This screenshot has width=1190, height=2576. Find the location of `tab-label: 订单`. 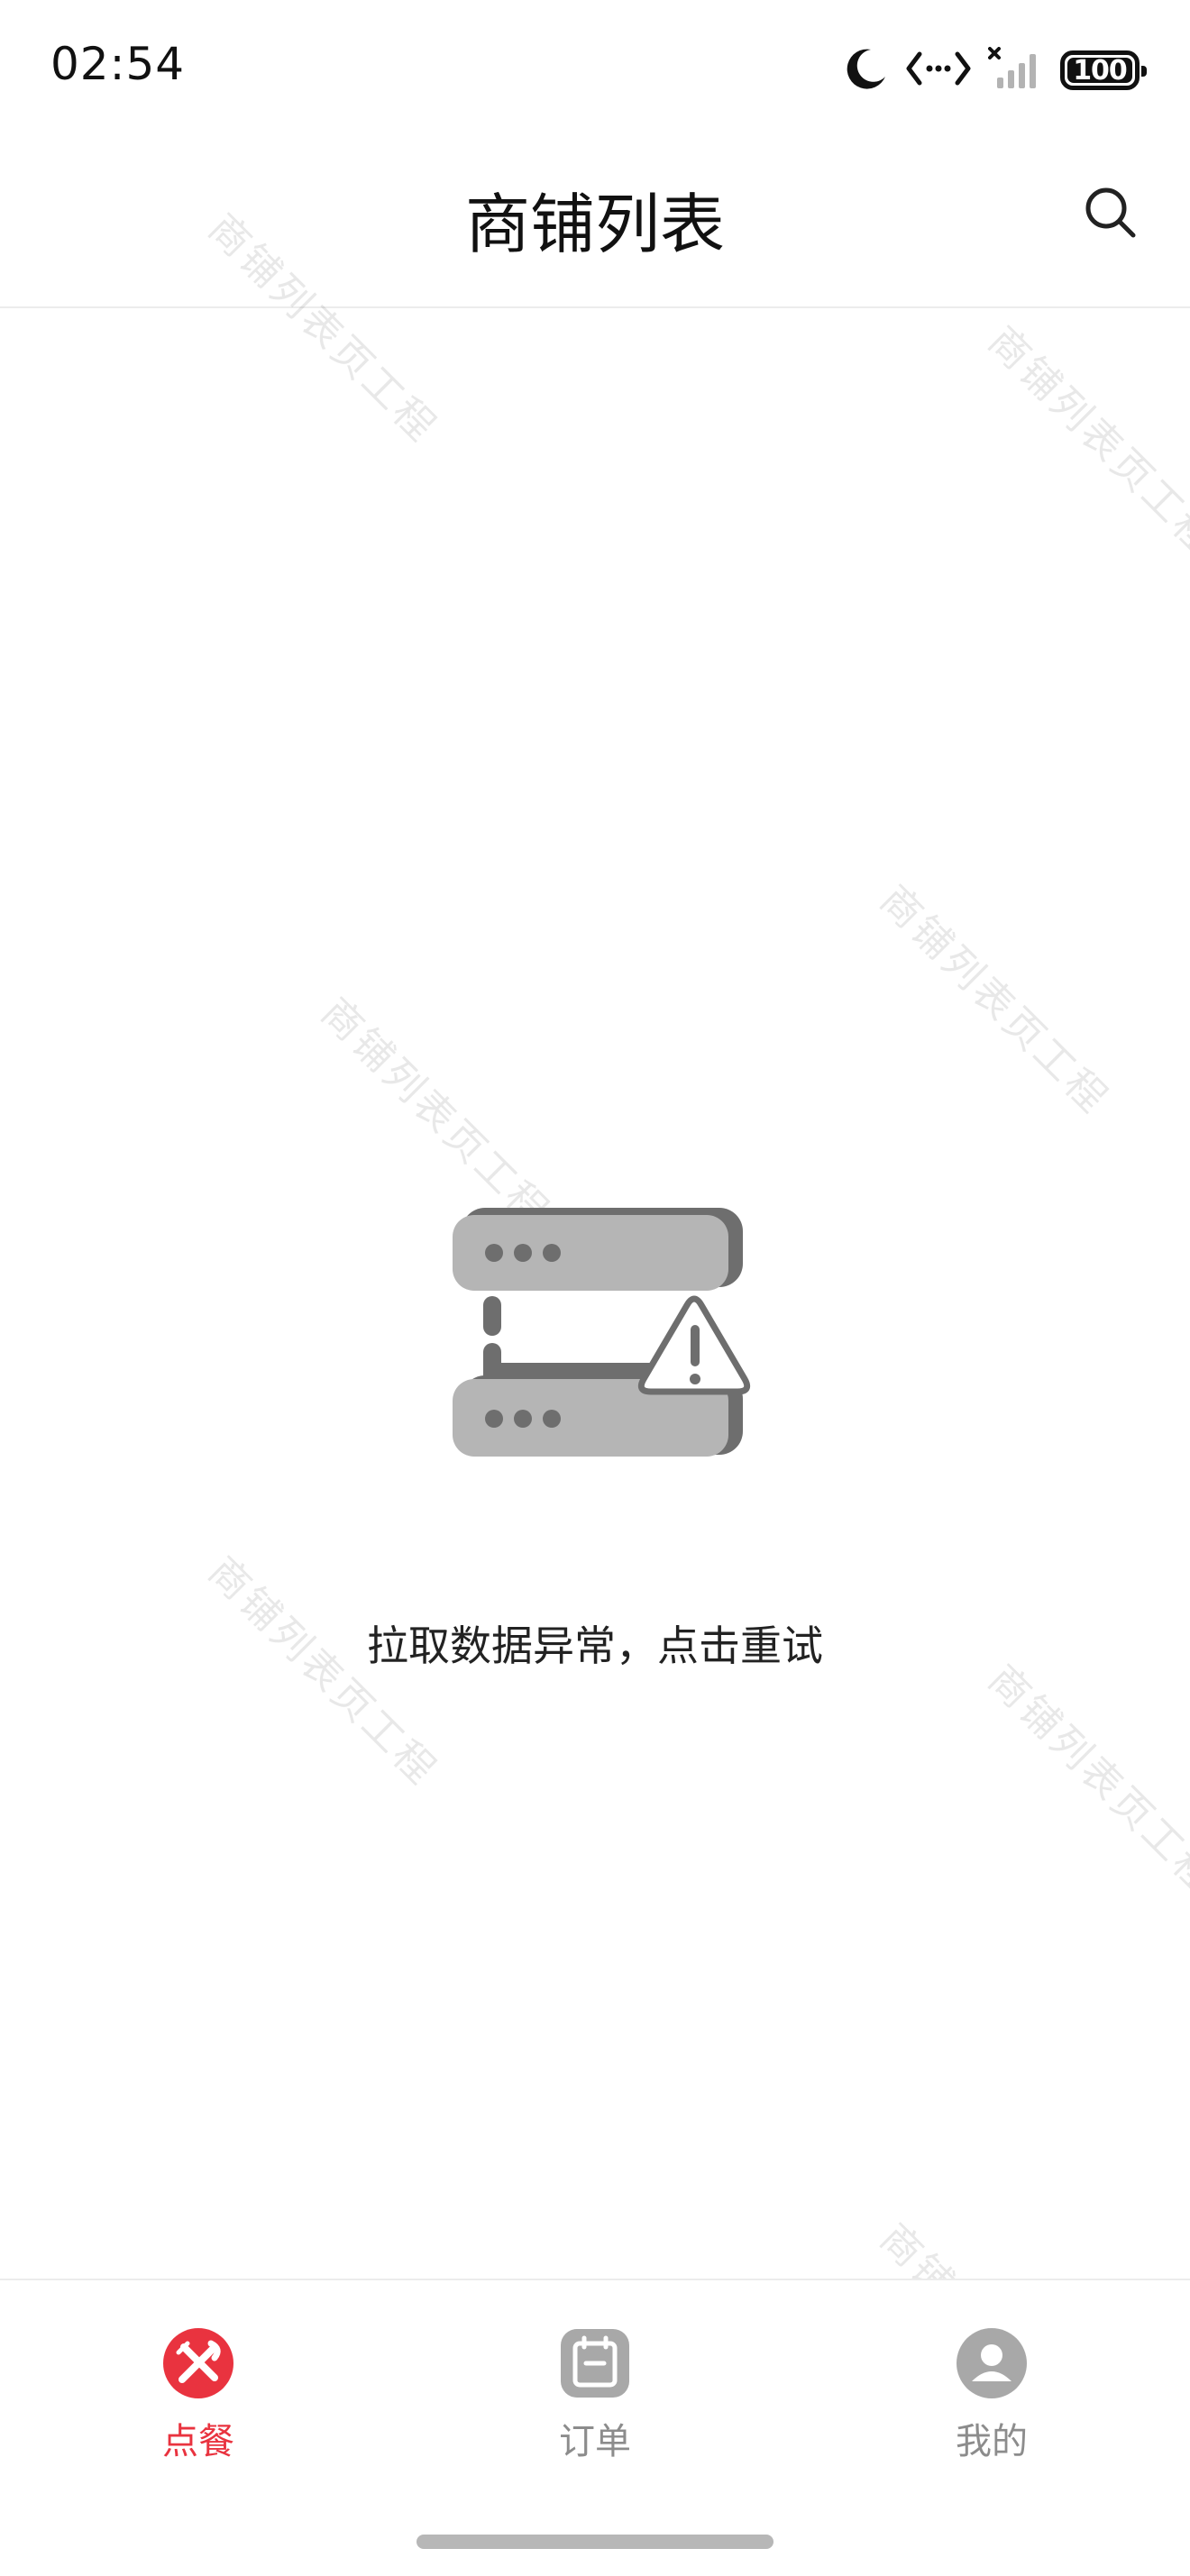

tab-label: 订单 is located at coordinates (595, 2441).